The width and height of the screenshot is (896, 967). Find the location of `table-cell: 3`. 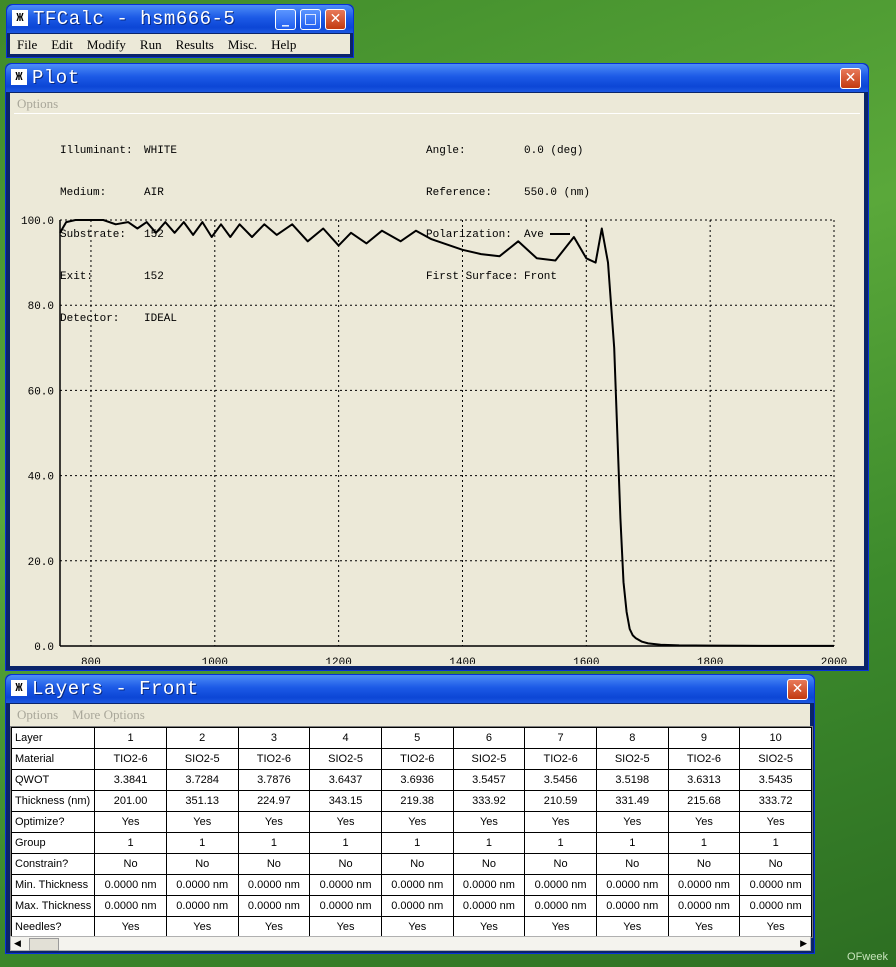

table-cell: 3 is located at coordinates (274, 738).